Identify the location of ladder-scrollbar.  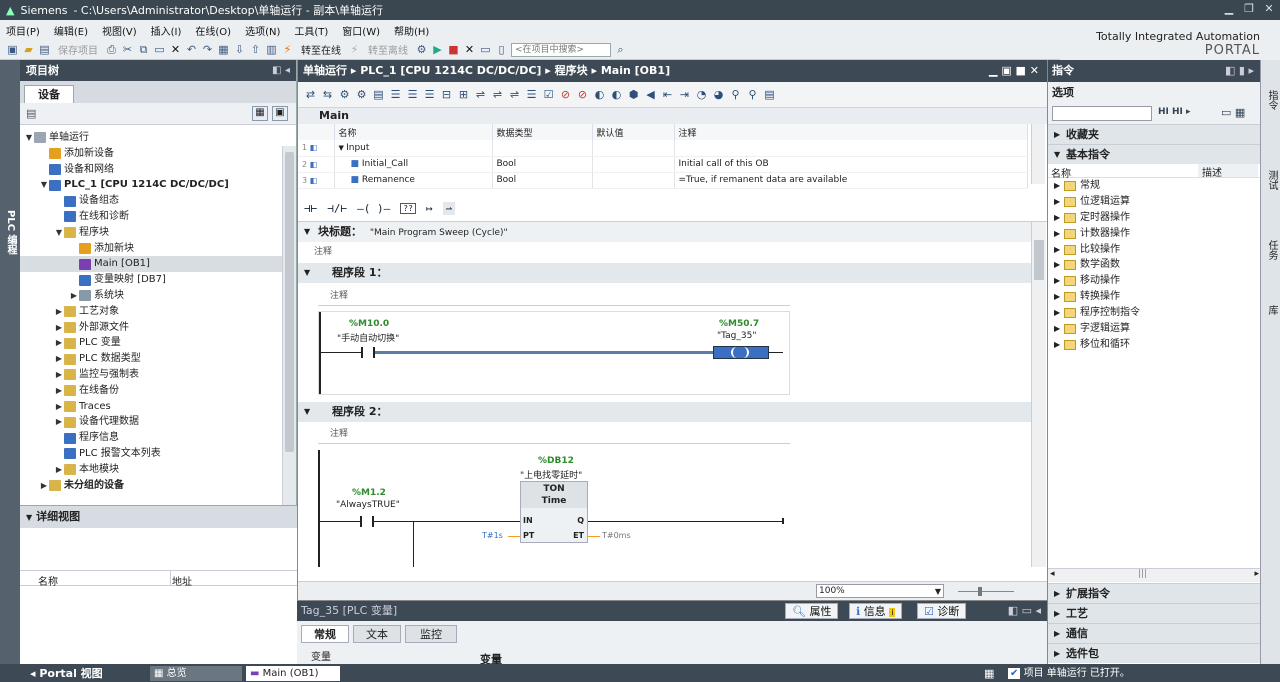
(1038, 394).